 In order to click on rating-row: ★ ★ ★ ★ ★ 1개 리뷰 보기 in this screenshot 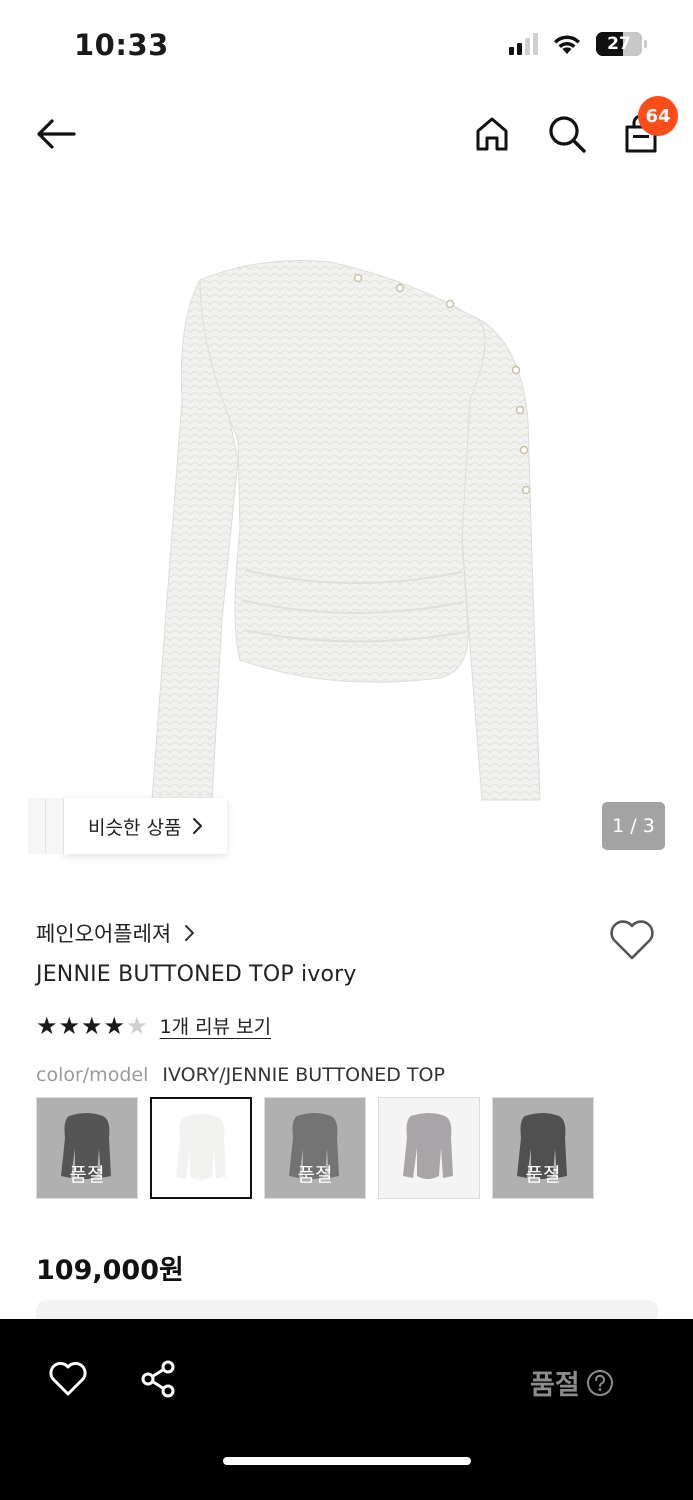, I will do `click(153, 1025)`.